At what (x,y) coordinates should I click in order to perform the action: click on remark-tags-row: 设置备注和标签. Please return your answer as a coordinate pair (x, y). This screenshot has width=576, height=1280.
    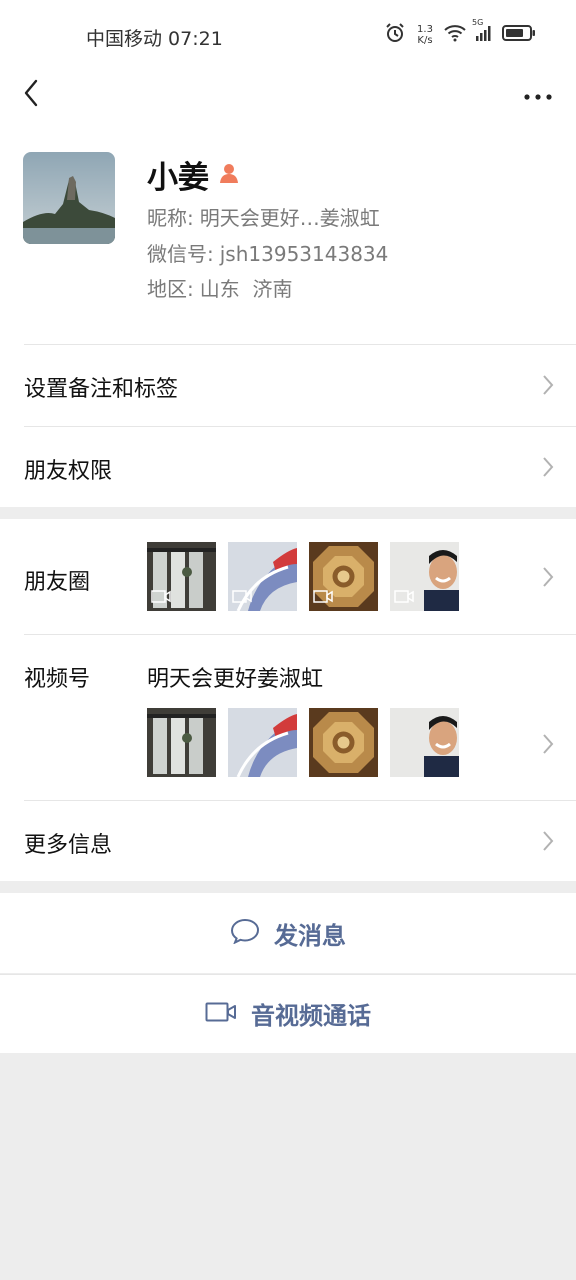
    Looking at the image, I should click on (288, 385).